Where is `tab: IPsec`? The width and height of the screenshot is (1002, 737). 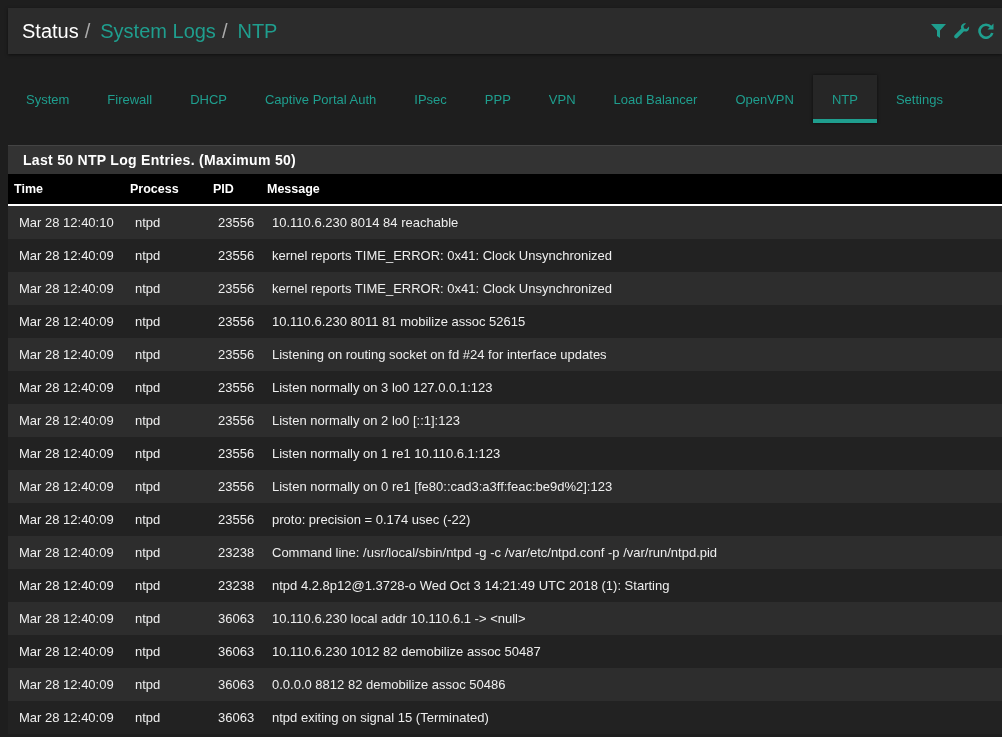
tab: IPsec is located at coordinates (430, 99).